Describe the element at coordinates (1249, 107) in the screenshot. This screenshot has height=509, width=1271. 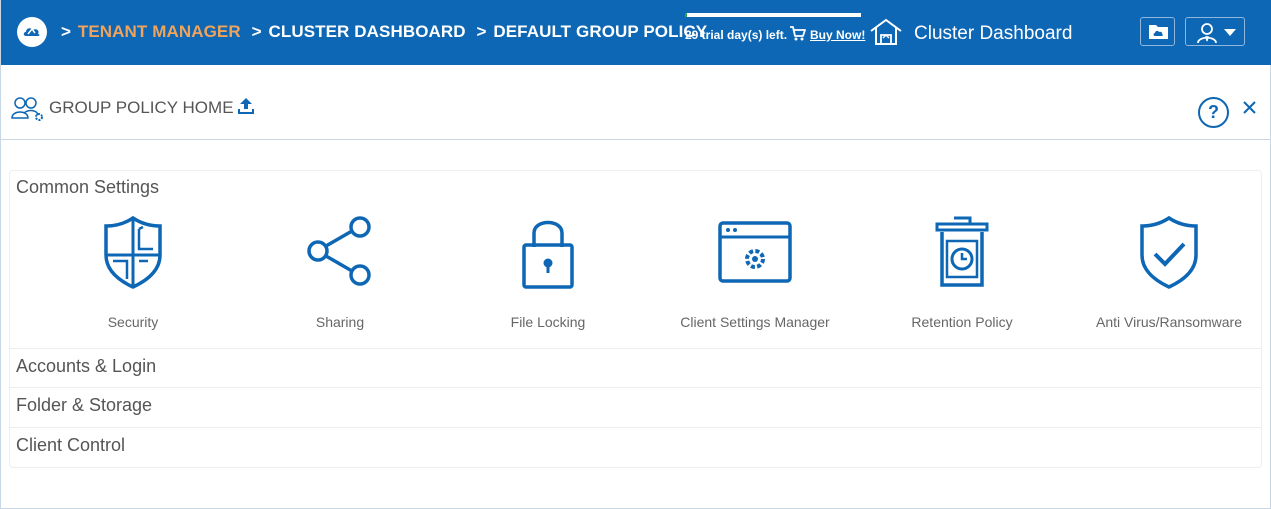
I see `close-icon` at that location.